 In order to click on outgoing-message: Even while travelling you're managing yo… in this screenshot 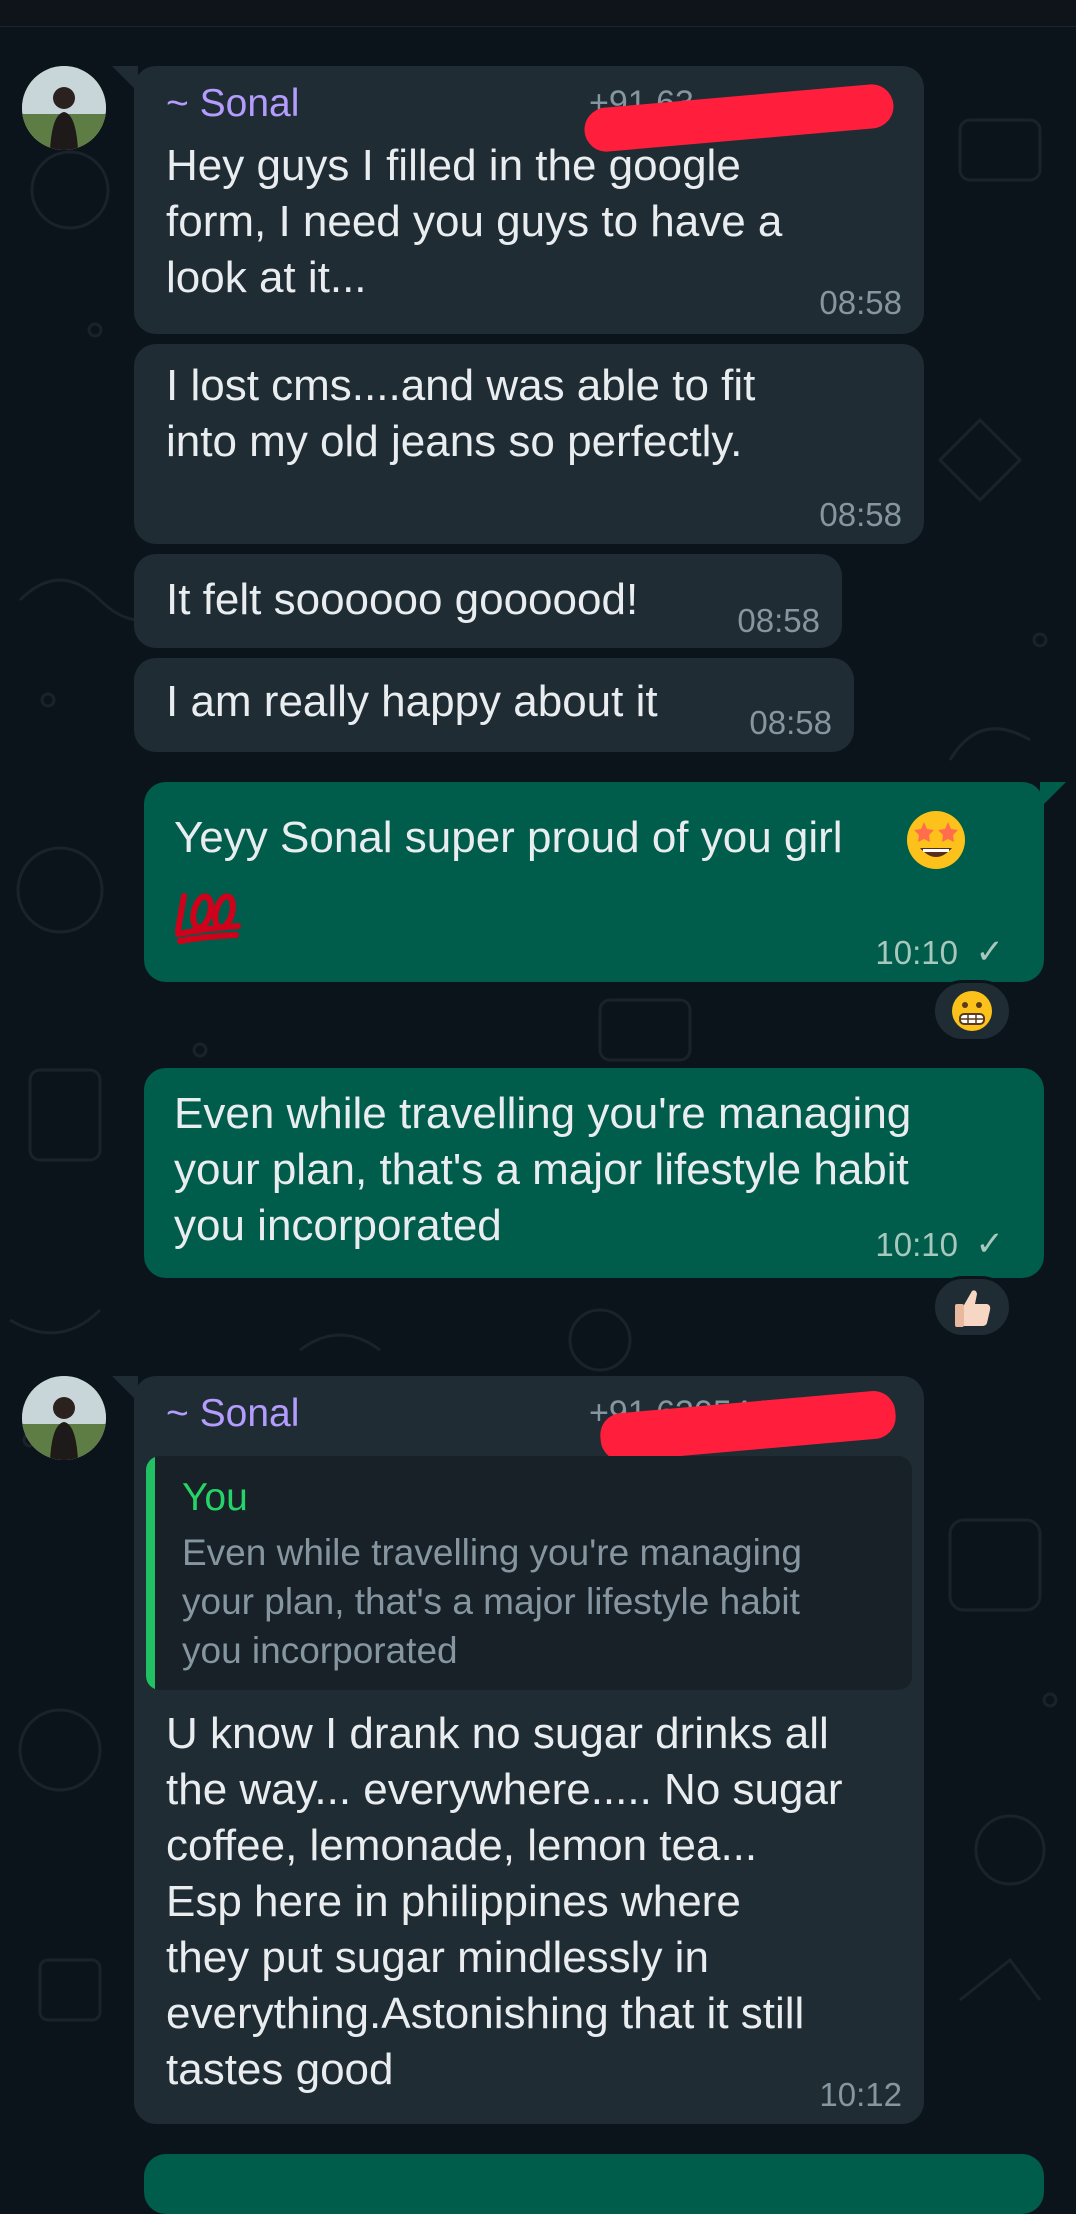, I will do `click(594, 1173)`.